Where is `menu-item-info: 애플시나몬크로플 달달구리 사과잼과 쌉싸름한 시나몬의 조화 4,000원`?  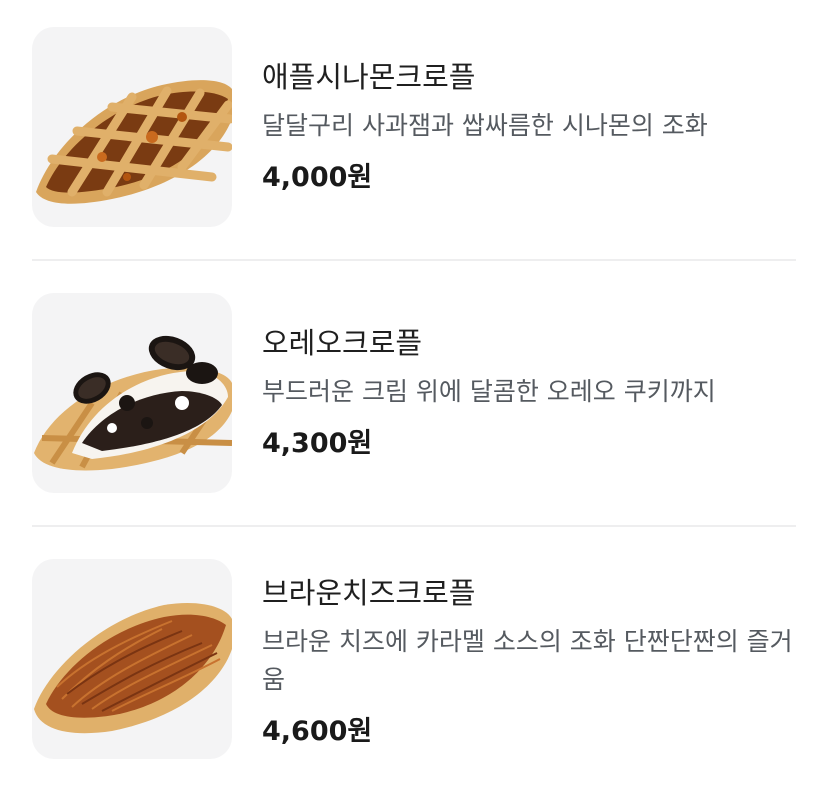 menu-item-info: 애플시나몬크로플 달달구리 사과잼과 쌉싸름한 시나몬의 조화 4,000원 is located at coordinates (529, 127).